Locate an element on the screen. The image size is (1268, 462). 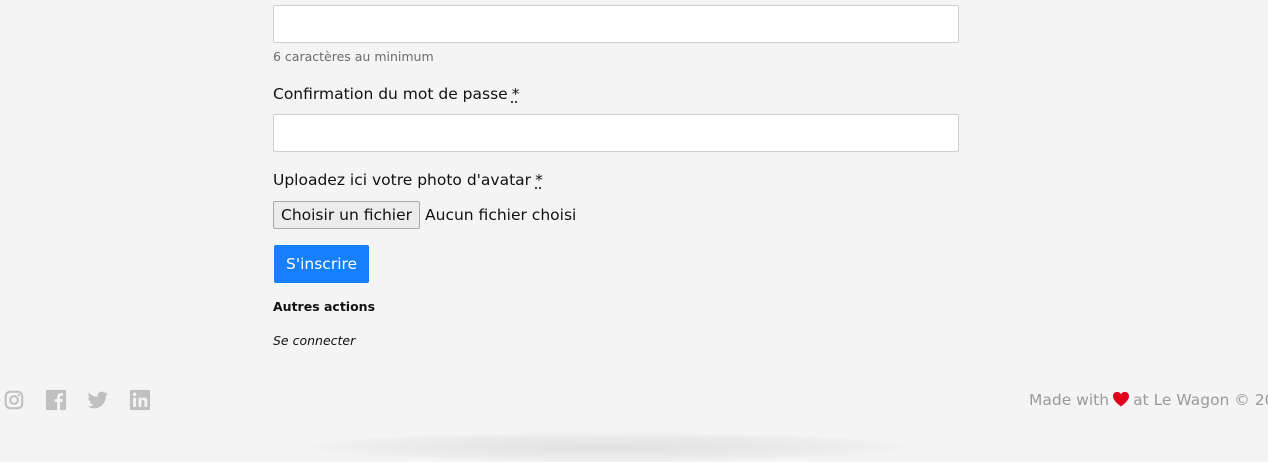
facebook-icon is located at coordinates (56, 400).